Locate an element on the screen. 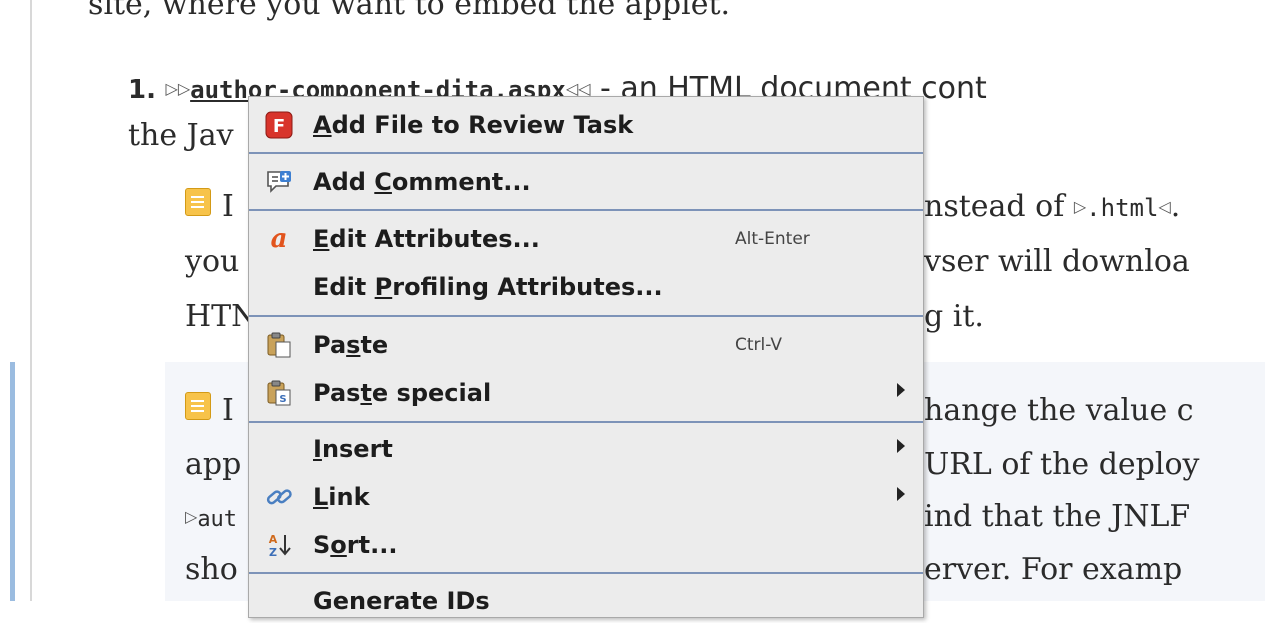 The height and width of the screenshot is (623, 1265). svg-text: a is located at coordinates (279, 239).